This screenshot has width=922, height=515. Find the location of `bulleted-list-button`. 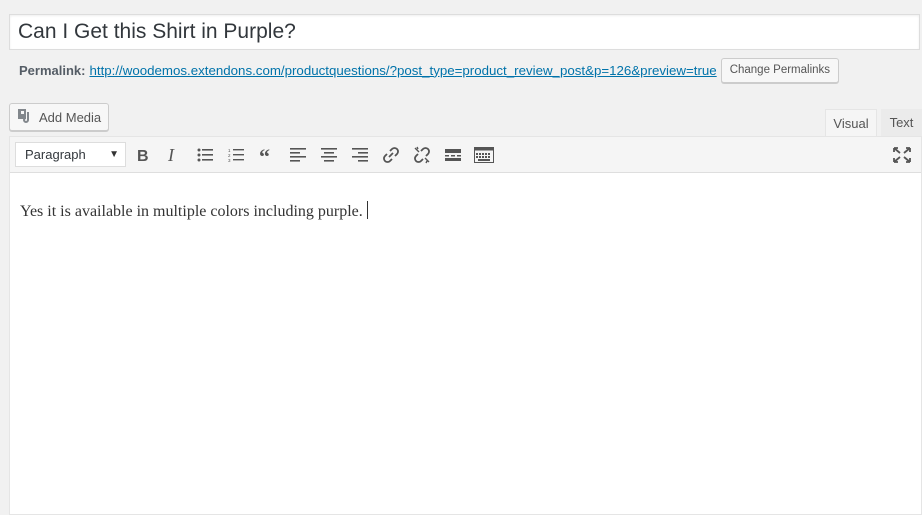

bulleted-list-button is located at coordinates (205, 155).